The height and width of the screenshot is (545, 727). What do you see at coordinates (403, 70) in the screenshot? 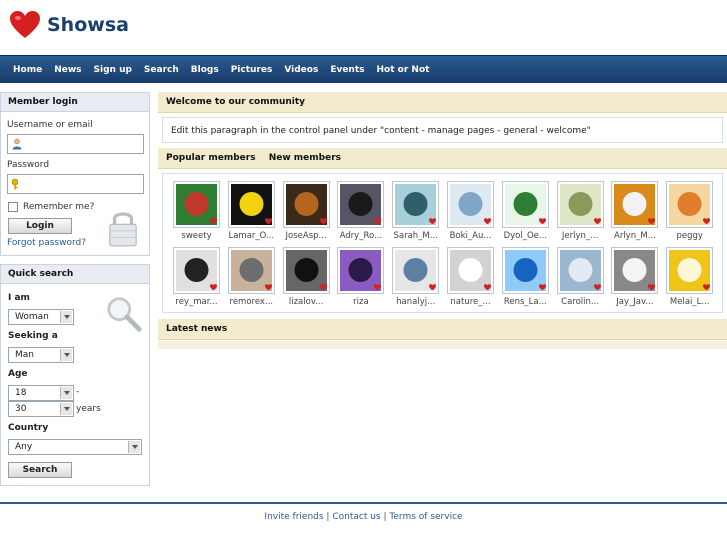
I see `nav-hot-or-not: Hot or Not` at bounding box center [403, 70].